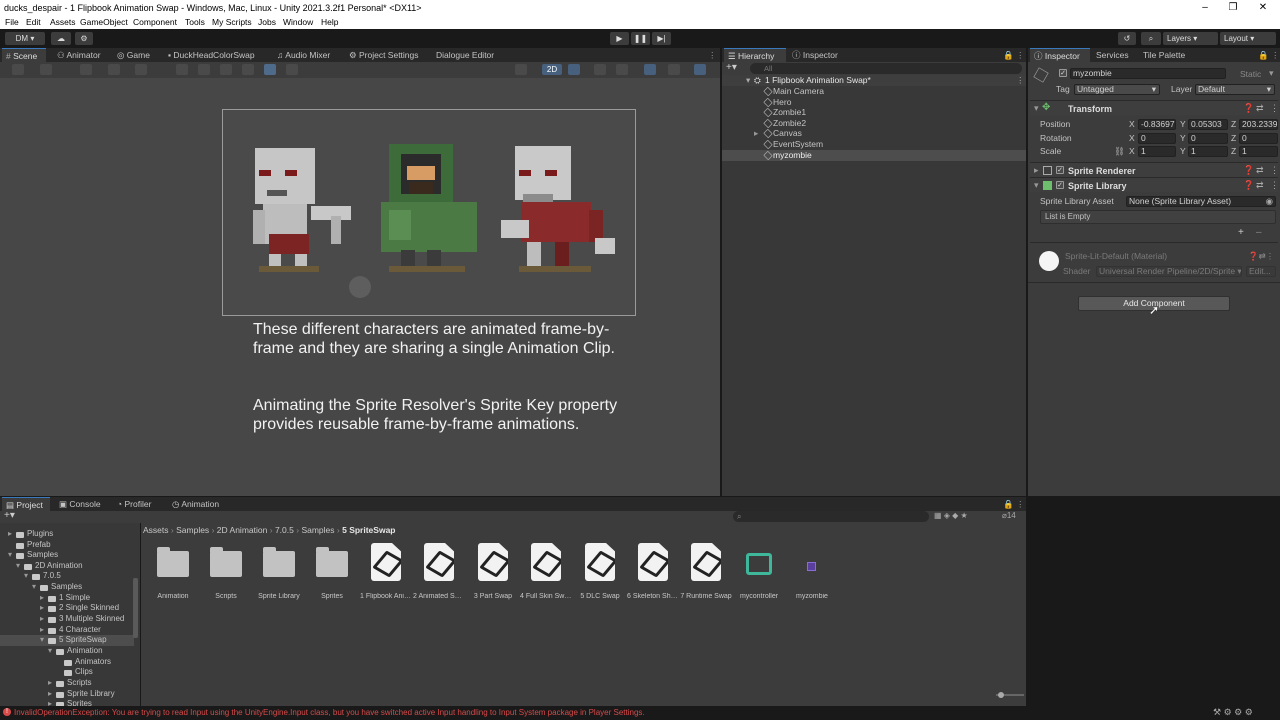 The width and height of the screenshot is (1280, 720). Describe the element at coordinates (104, 22) in the screenshot. I see `menu-gameobject: GameObject` at that location.